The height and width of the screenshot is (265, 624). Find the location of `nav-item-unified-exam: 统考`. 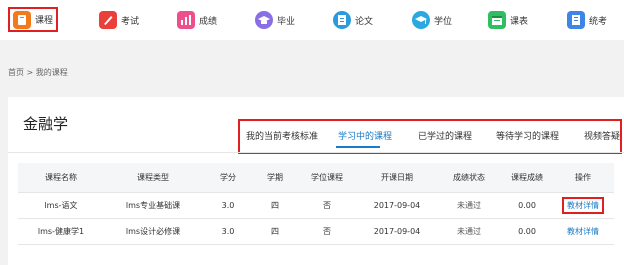

nav-item-unified-exam: 统考 is located at coordinates (587, 20).